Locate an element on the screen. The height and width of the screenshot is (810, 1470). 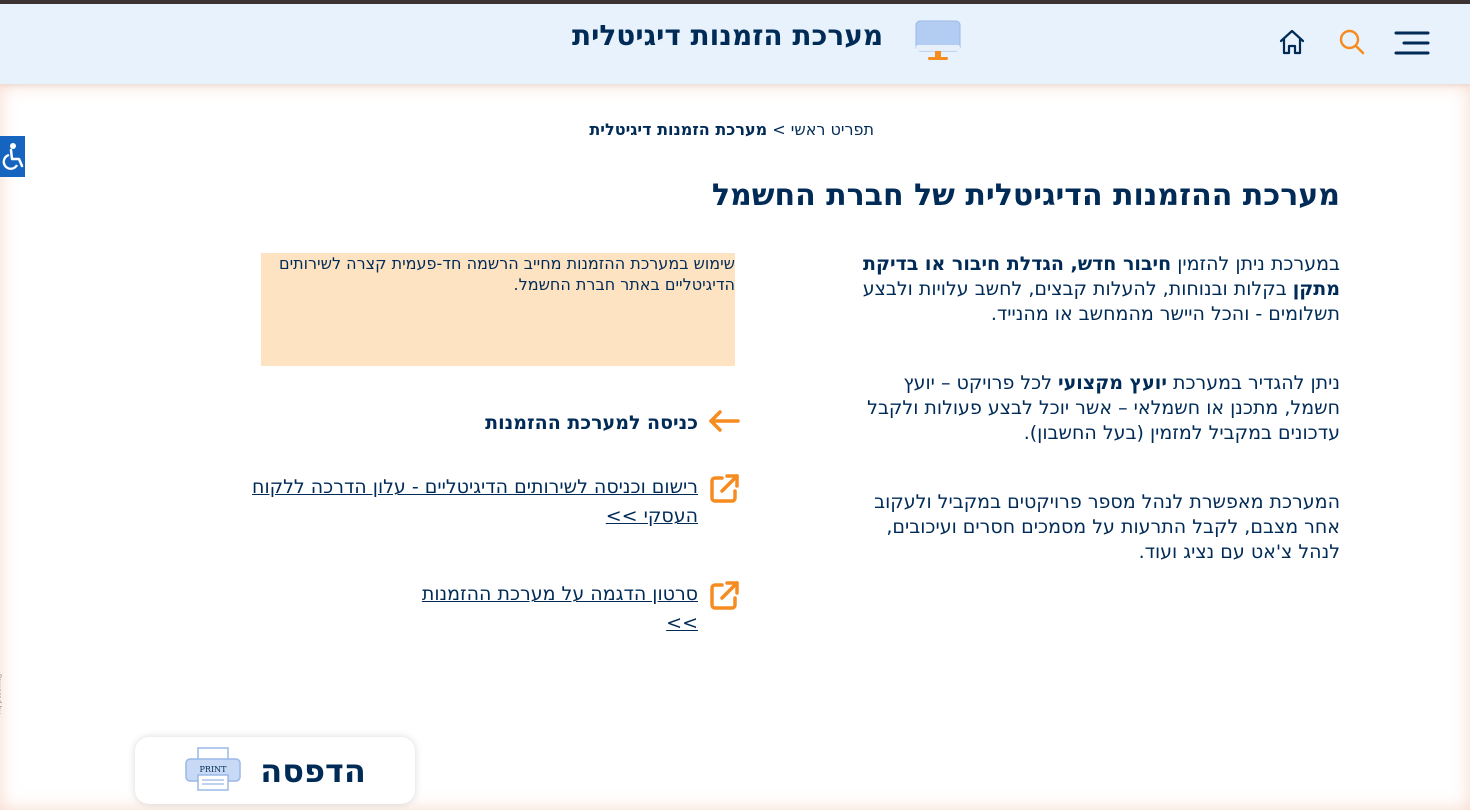
breadcrumb-home: תפריט ראשי is located at coordinates (832, 129).